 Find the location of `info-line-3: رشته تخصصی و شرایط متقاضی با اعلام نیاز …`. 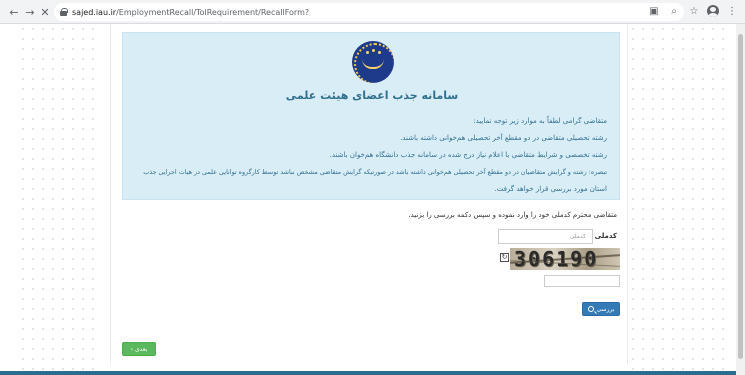

info-line-3: رشته تخصصی و شرایط متقاضی با اعلام نیاز … is located at coordinates (468, 155).